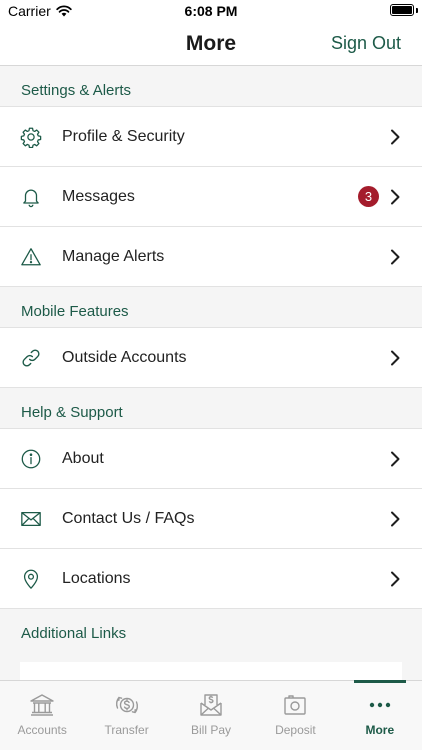 The width and height of the screenshot is (422, 750). Describe the element at coordinates (366, 43) in the screenshot. I see `sign-out-button: Sign Out` at that location.